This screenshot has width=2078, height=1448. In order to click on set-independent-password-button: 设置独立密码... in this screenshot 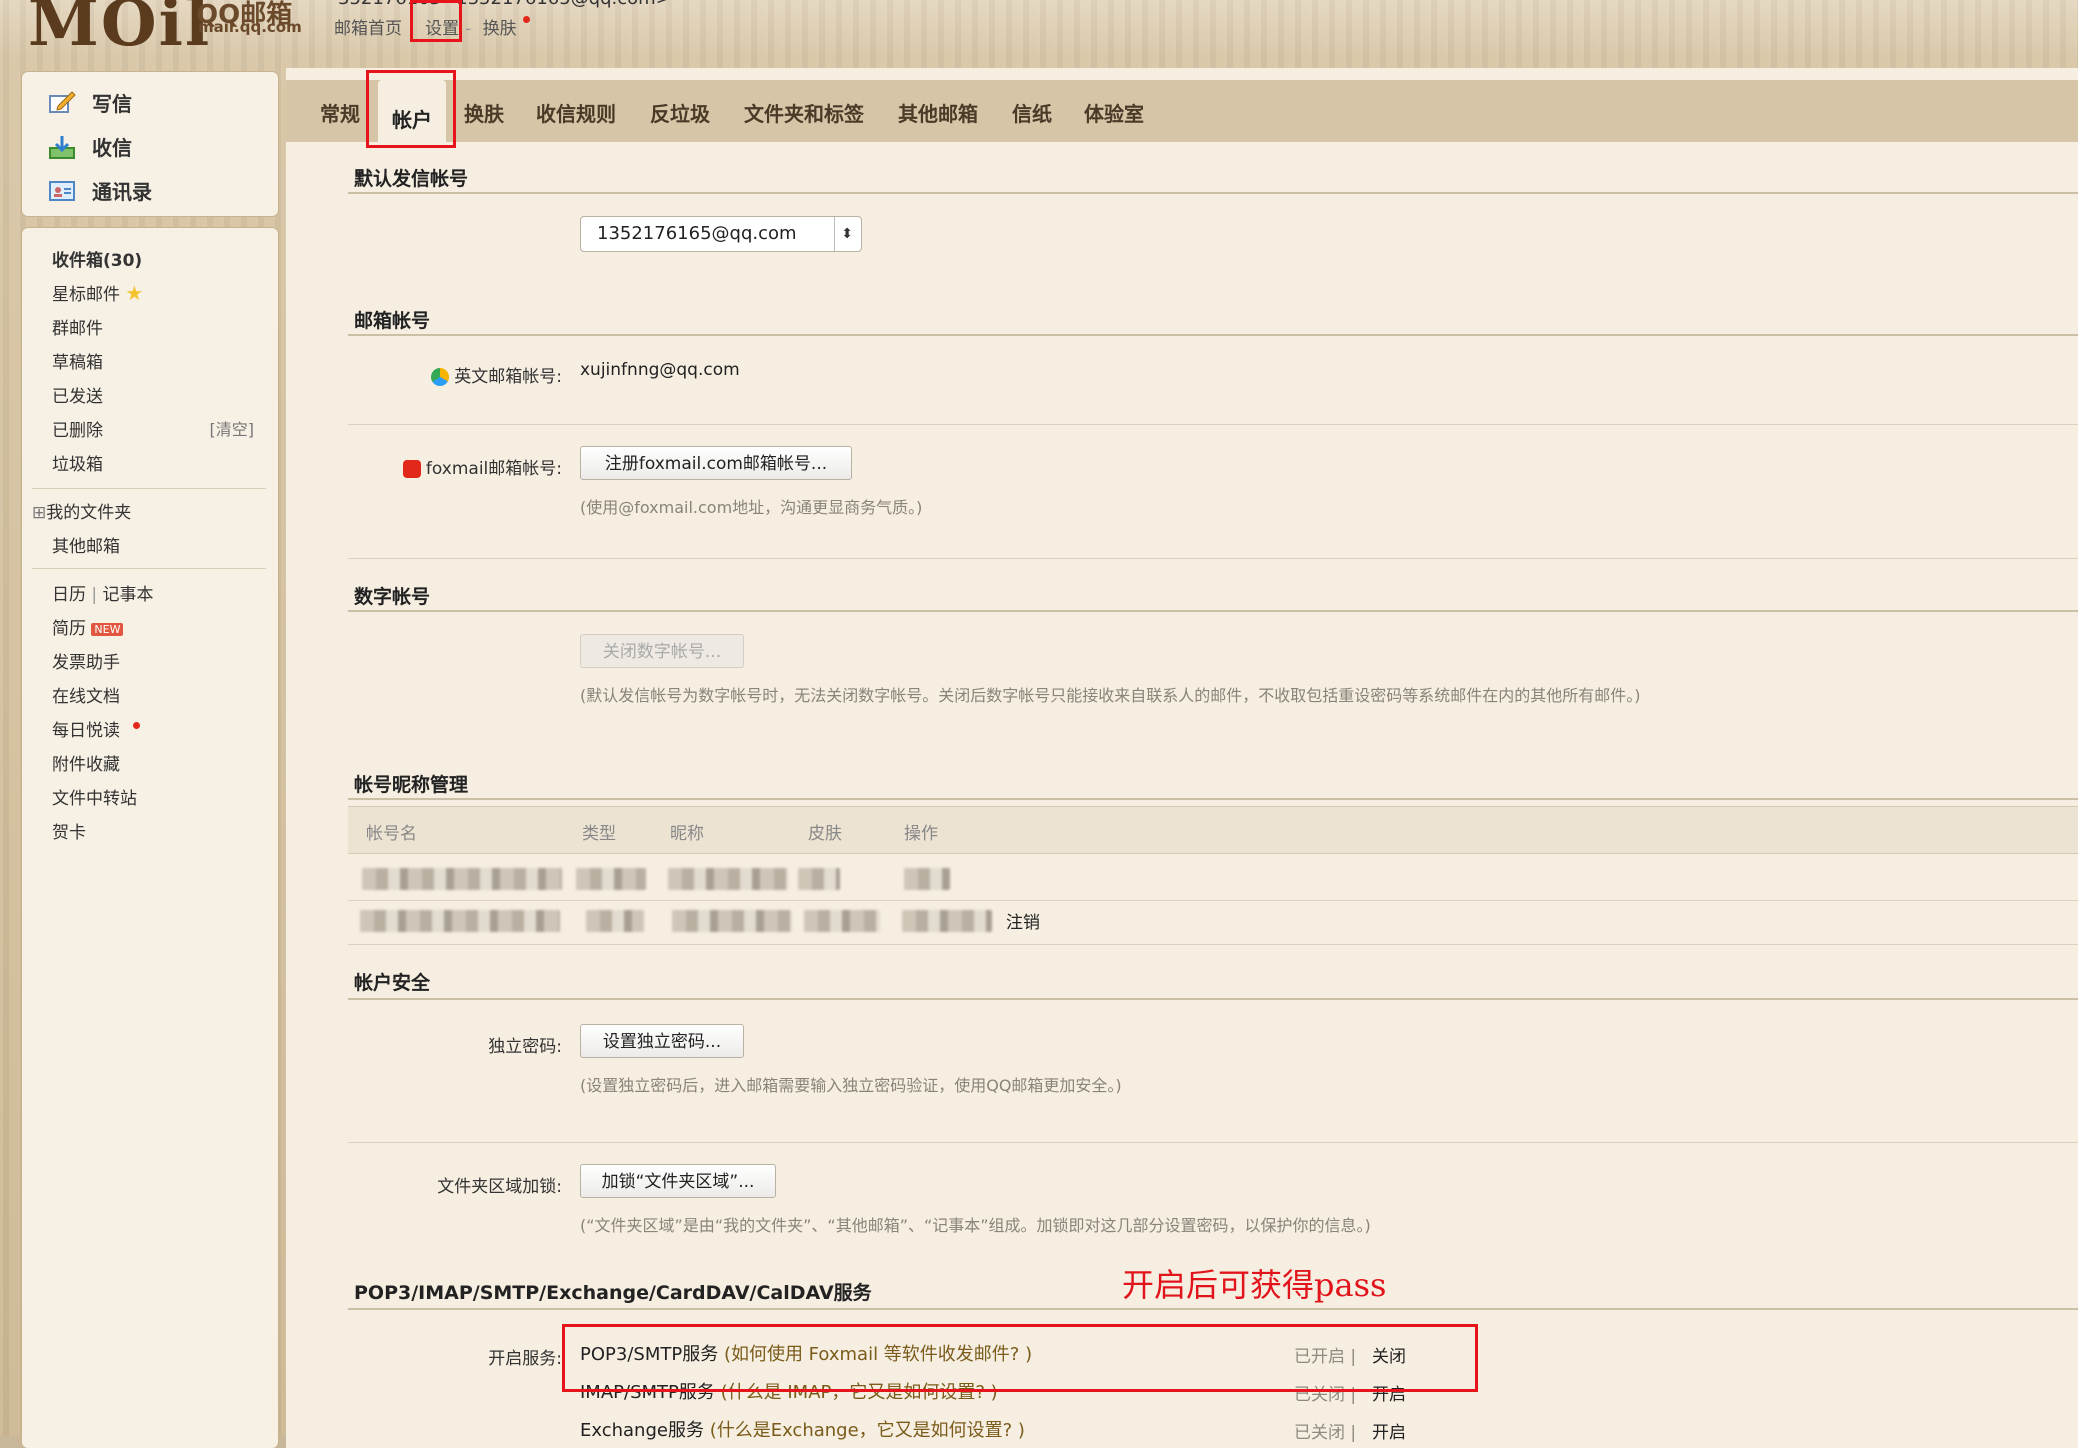, I will do `click(662, 1041)`.